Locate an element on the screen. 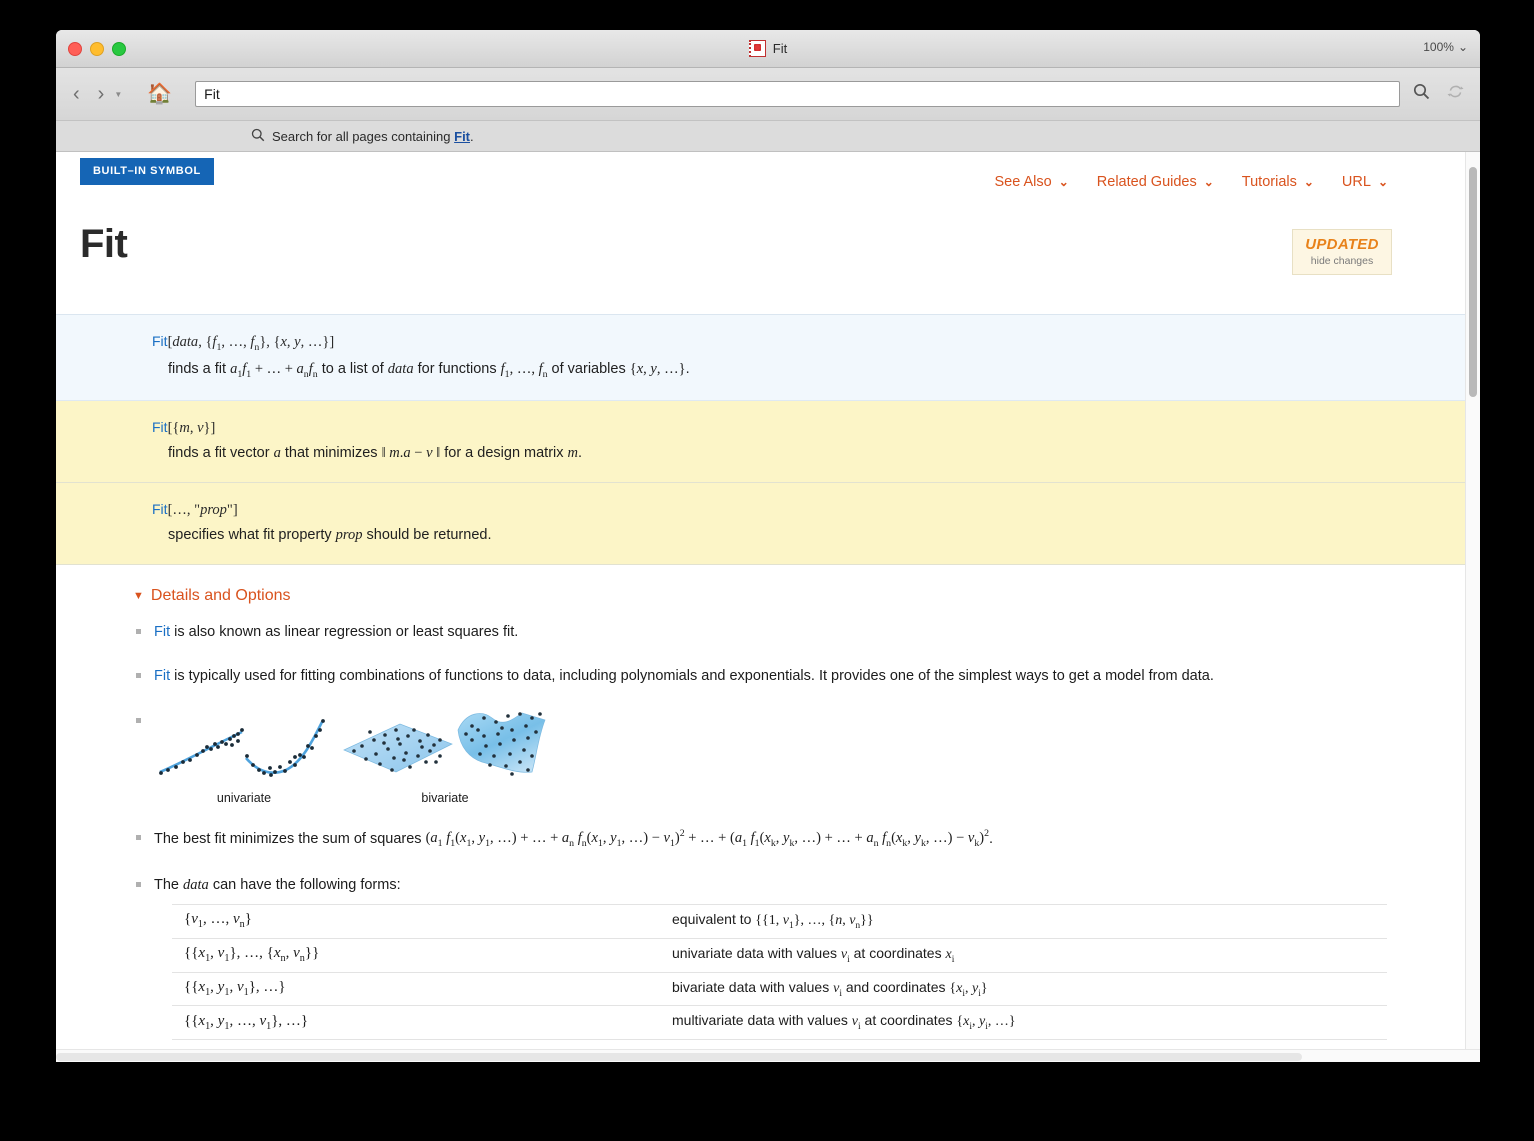  nav-label: URL is located at coordinates (1356, 182).